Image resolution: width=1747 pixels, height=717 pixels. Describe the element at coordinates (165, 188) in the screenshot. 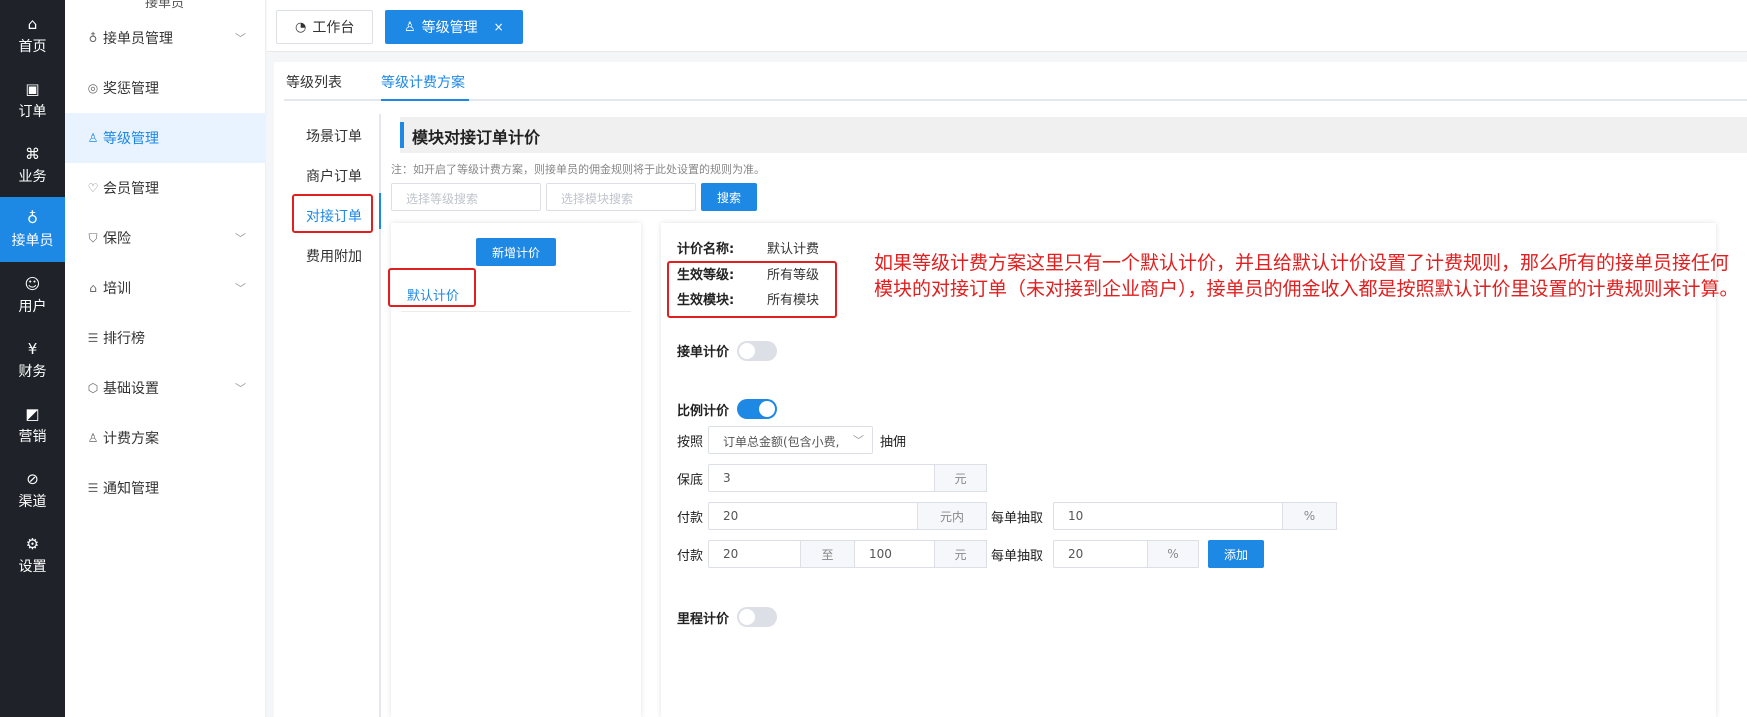

I see `sidebar-item-members: ♡ 会员管理` at that location.